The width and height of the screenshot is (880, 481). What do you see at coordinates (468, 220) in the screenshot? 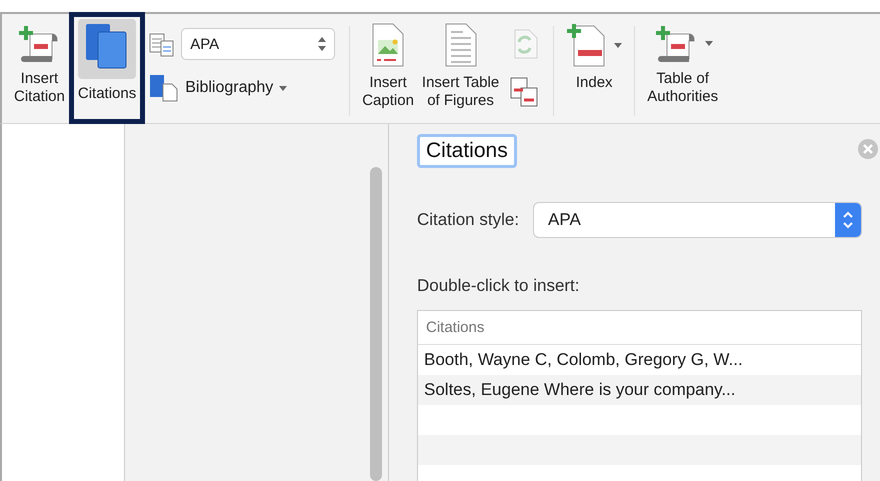
I see `citation-style-label: Citation style:` at bounding box center [468, 220].